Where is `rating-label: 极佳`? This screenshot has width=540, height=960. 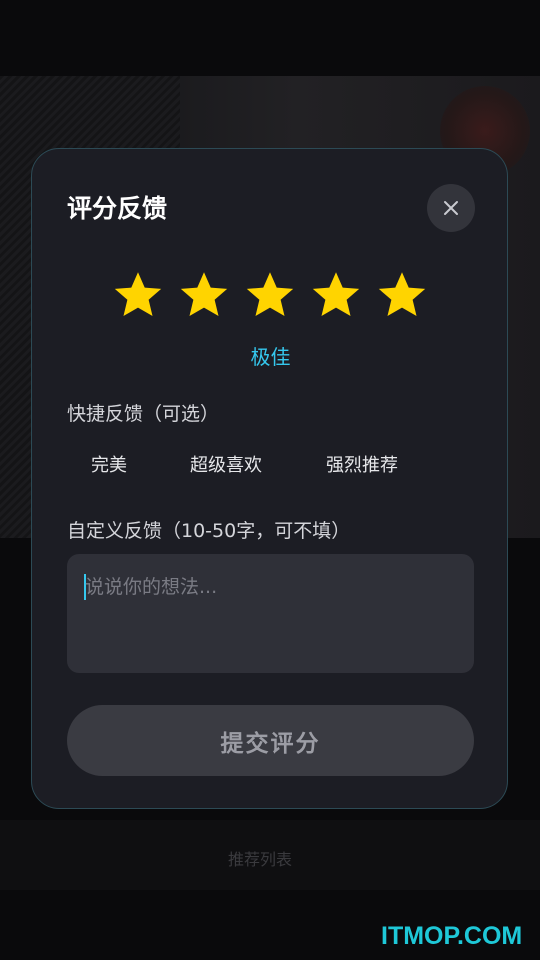
rating-label: 极佳 is located at coordinates (270, 357).